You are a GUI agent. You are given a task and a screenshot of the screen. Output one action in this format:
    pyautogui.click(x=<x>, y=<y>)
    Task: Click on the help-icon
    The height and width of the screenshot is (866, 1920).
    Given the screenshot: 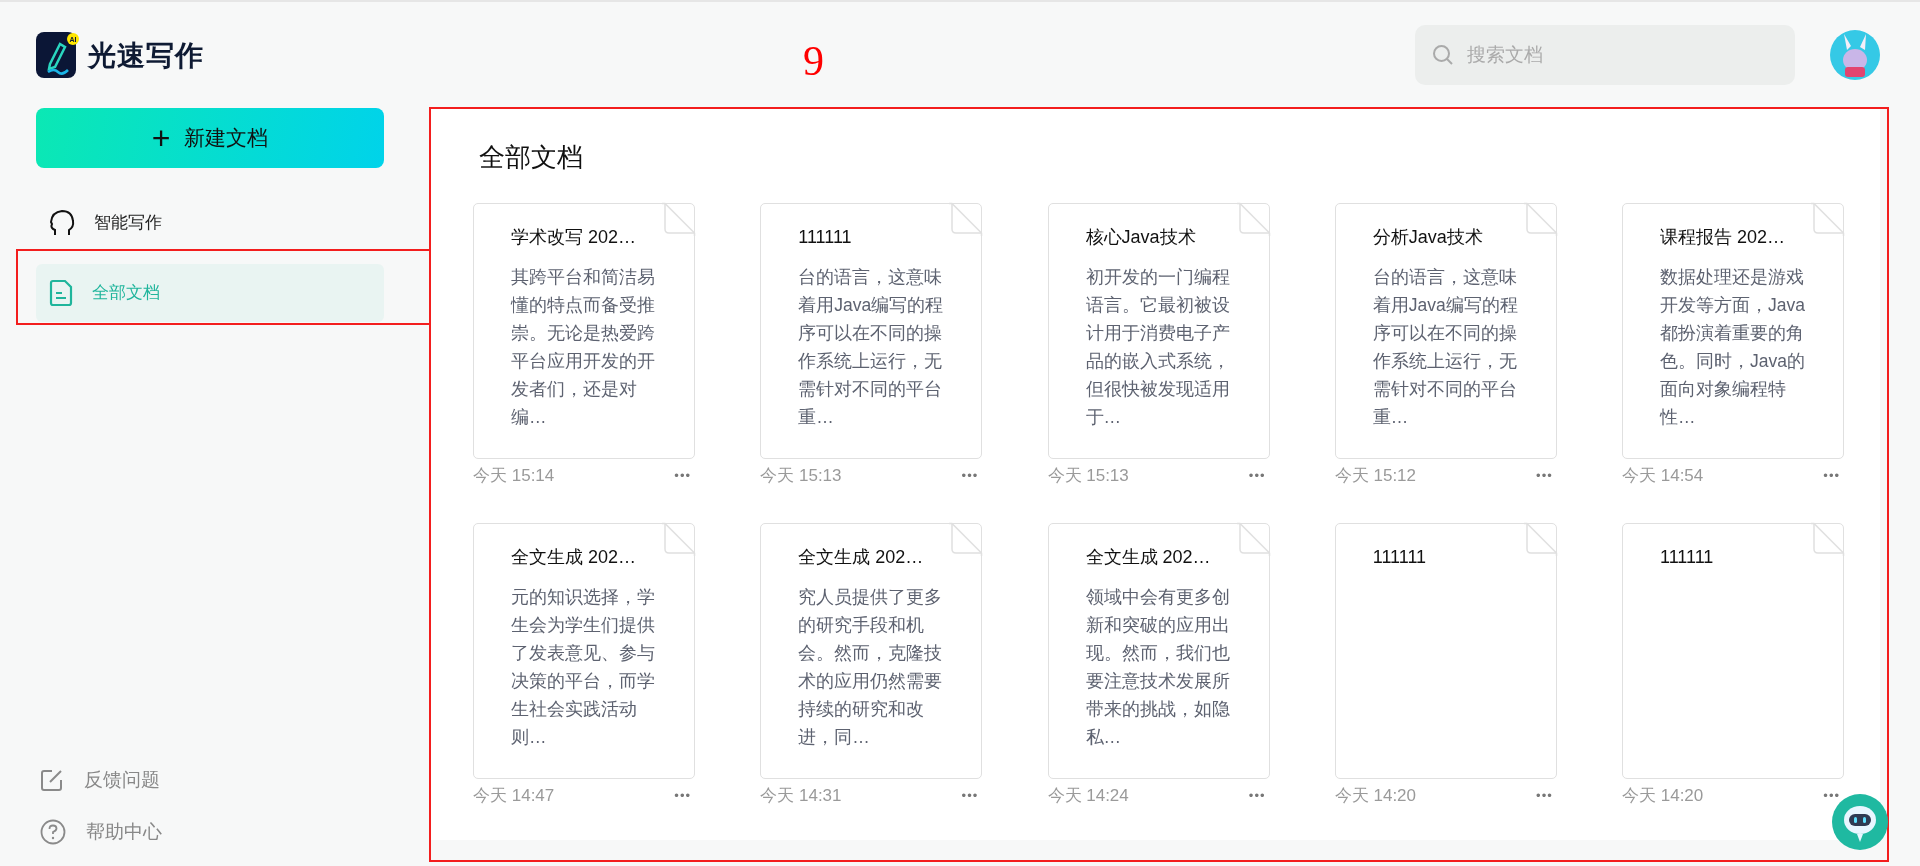 What is the action you would take?
    pyautogui.click(x=53, y=832)
    